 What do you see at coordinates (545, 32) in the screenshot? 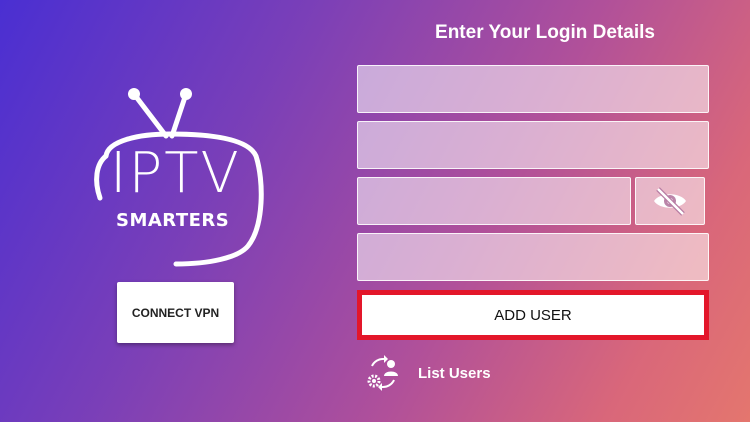
I see `form-title: Enter Your Login Details` at bounding box center [545, 32].